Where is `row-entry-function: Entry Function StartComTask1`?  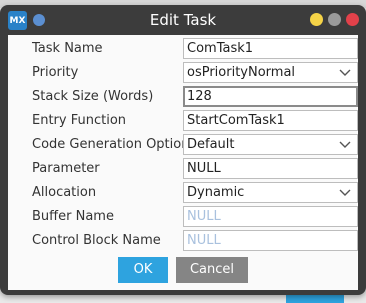
row-entry-function: Entry Function StartComTask1 is located at coordinates (183, 121).